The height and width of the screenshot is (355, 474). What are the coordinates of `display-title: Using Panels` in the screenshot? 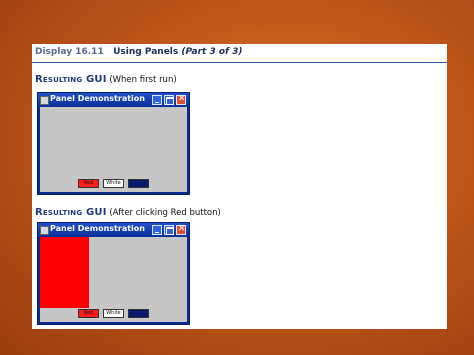 It's located at (146, 52).